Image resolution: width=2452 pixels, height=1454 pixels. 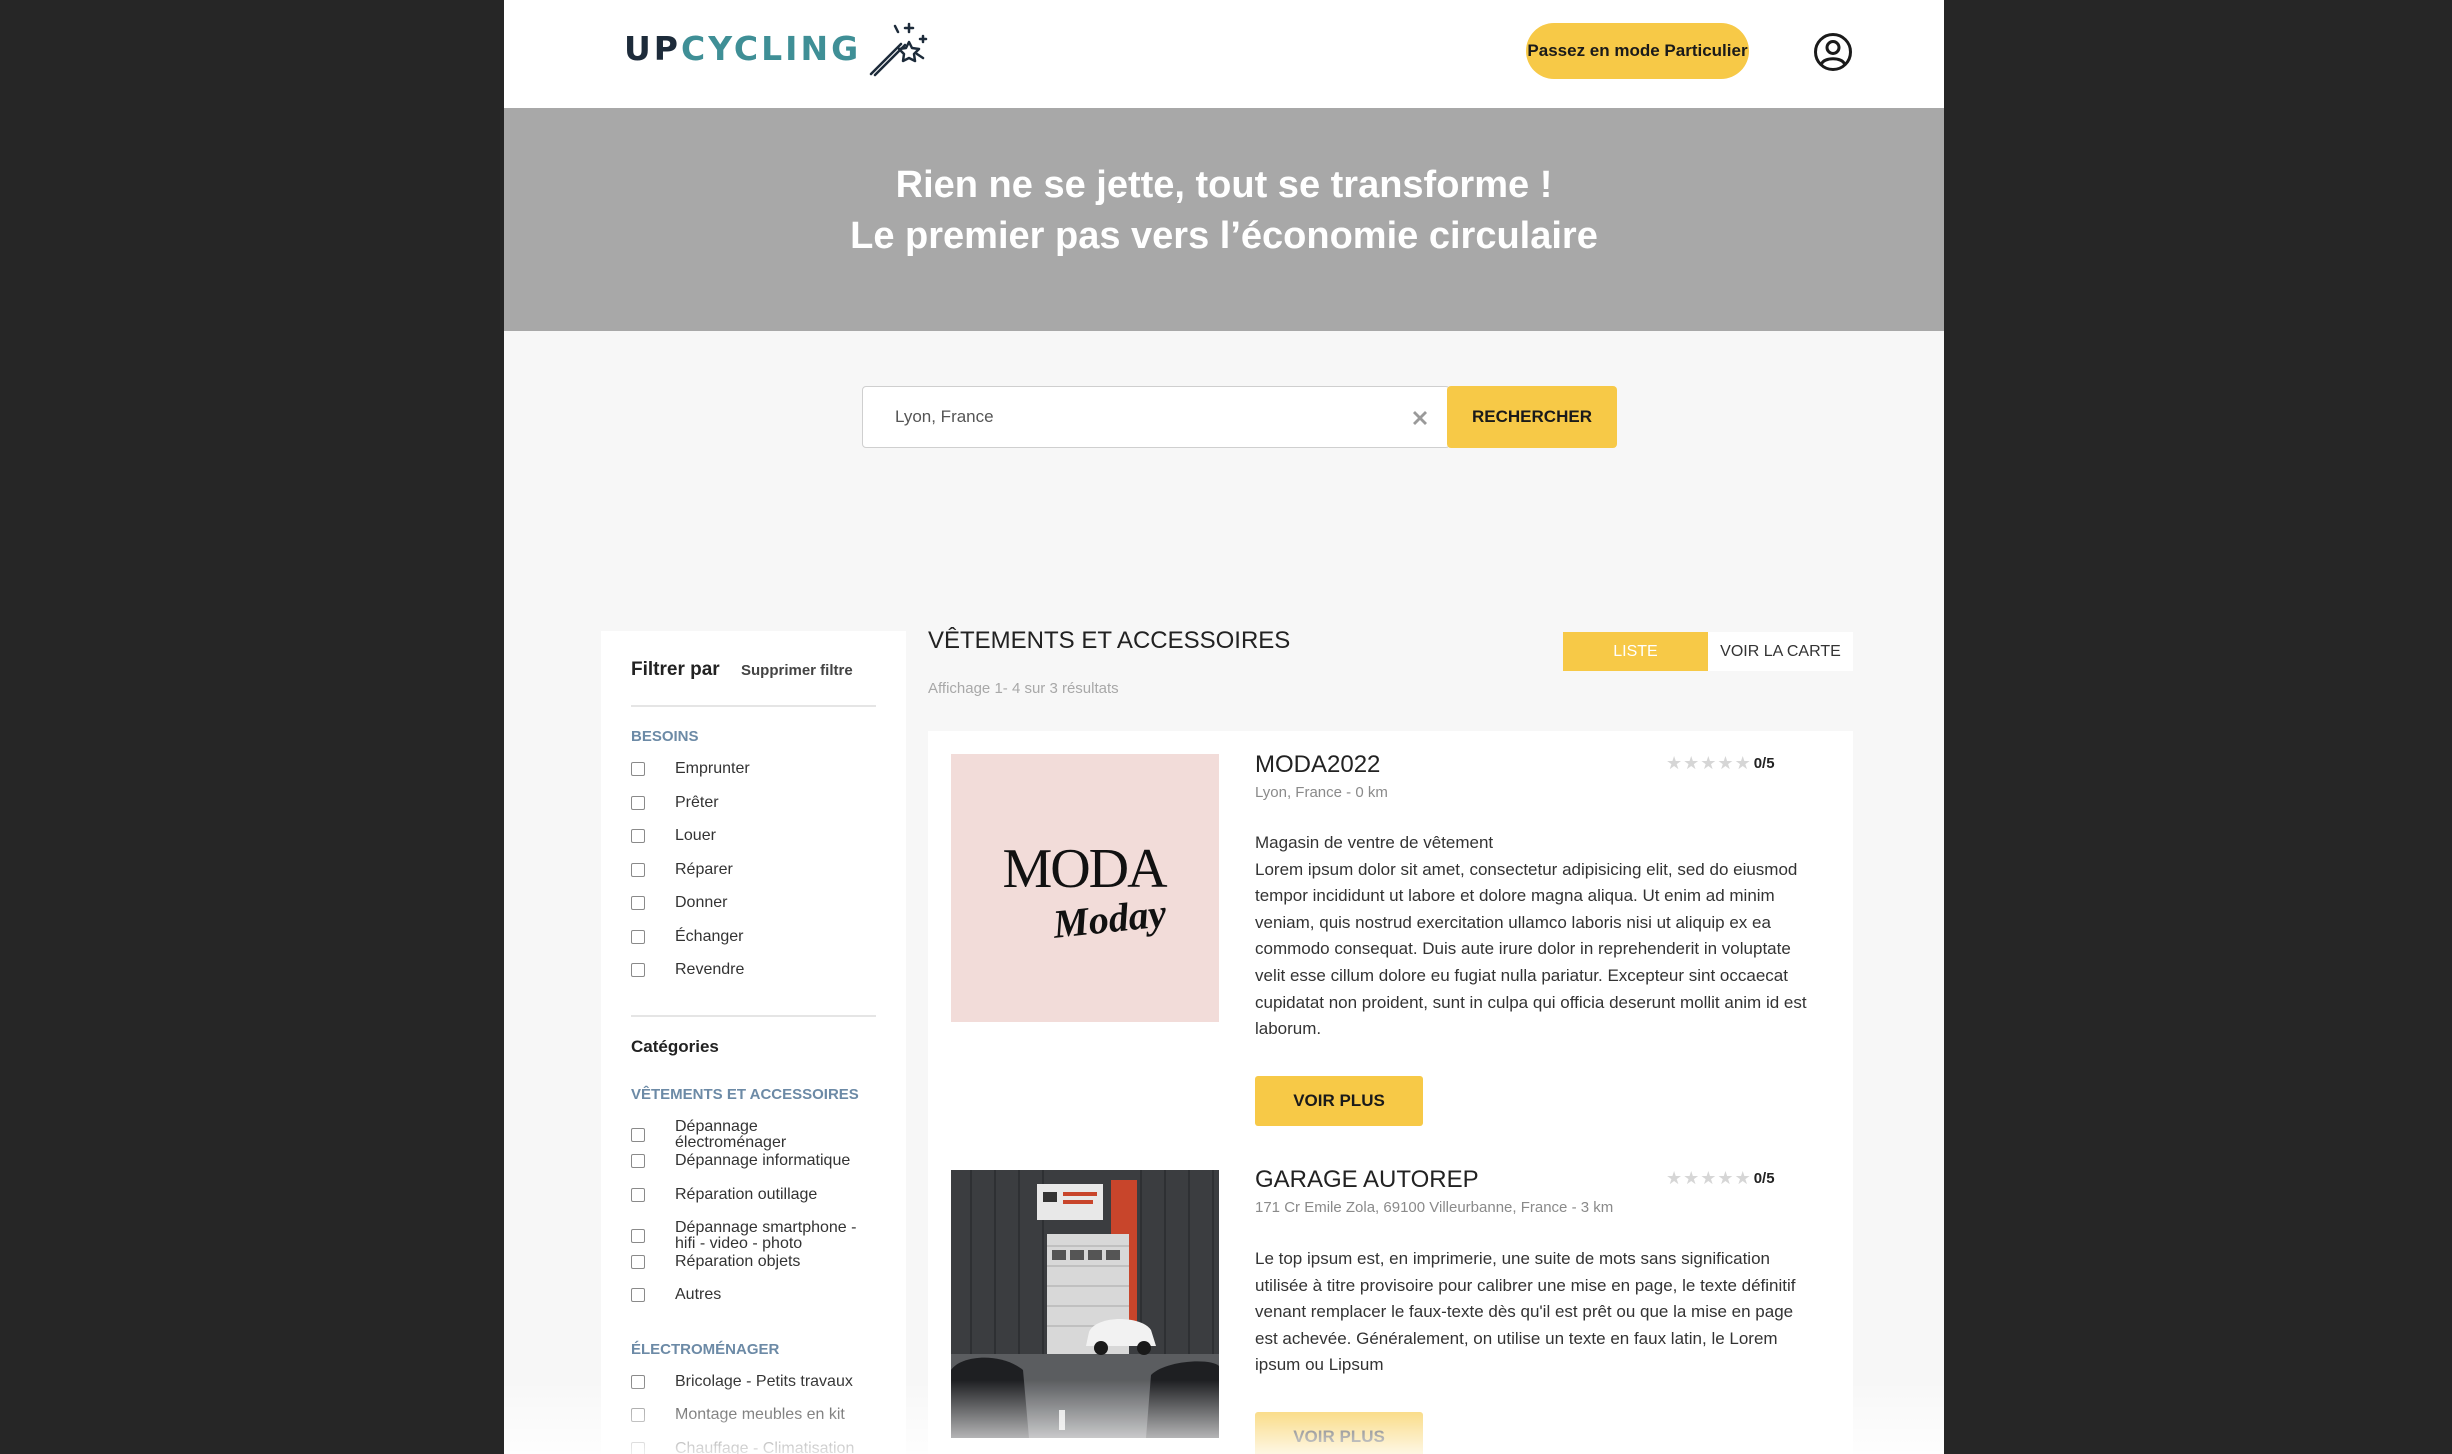 What do you see at coordinates (766, 1227) in the screenshot?
I see `checkbox-label-line1: Dépannage smartphone -` at bounding box center [766, 1227].